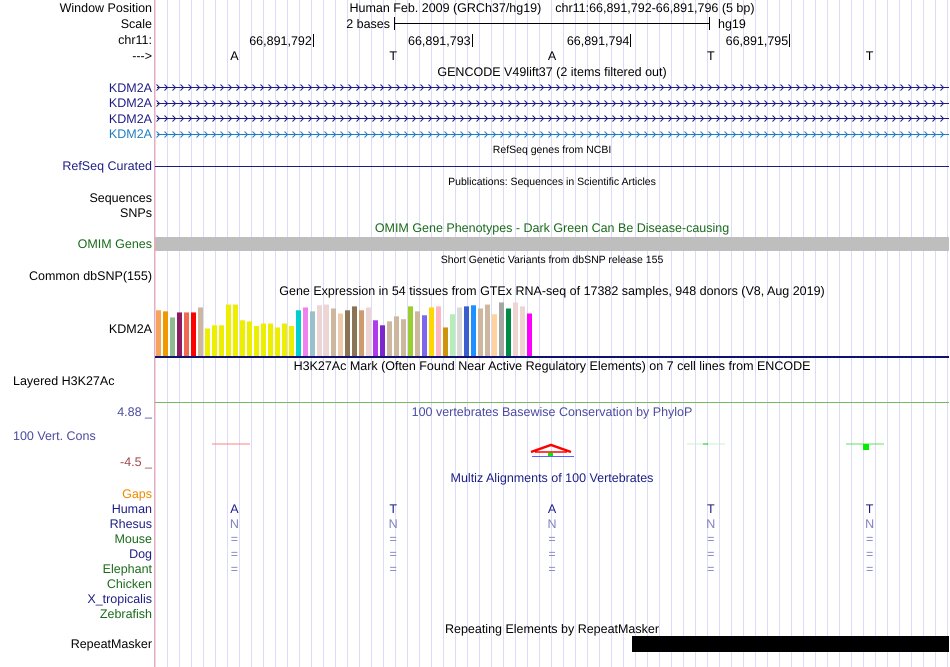 This screenshot has width=950, height=667. I want to click on scale-text: 2 bases, so click(368, 23).